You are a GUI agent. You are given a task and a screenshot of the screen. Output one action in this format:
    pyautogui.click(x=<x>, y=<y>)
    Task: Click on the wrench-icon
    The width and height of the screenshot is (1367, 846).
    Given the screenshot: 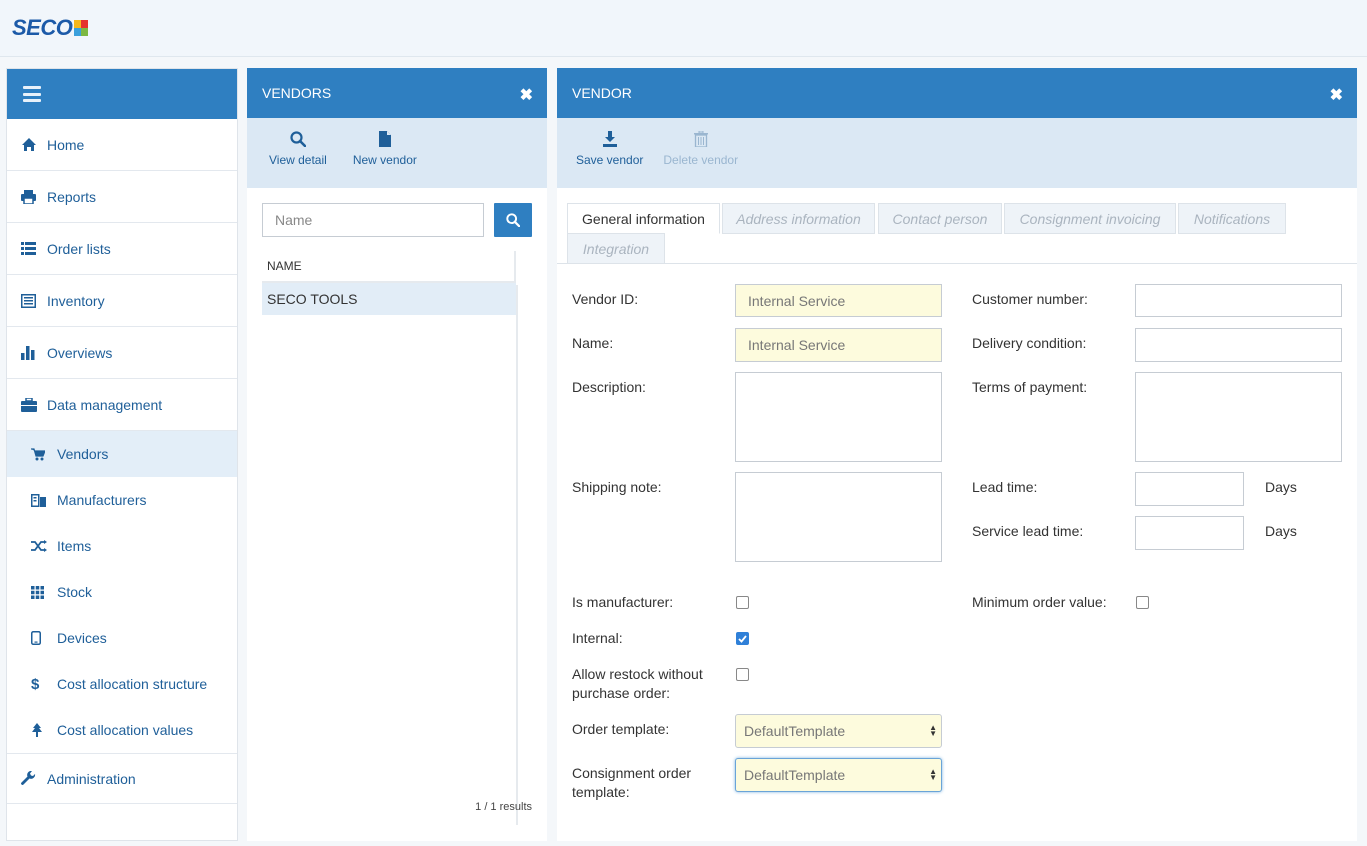 What is the action you would take?
    pyautogui.click(x=34, y=778)
    